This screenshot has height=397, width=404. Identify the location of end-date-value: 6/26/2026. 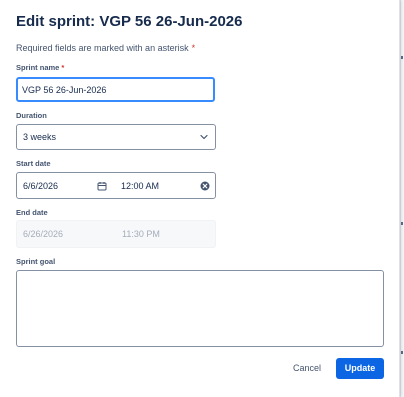
(43, 234).